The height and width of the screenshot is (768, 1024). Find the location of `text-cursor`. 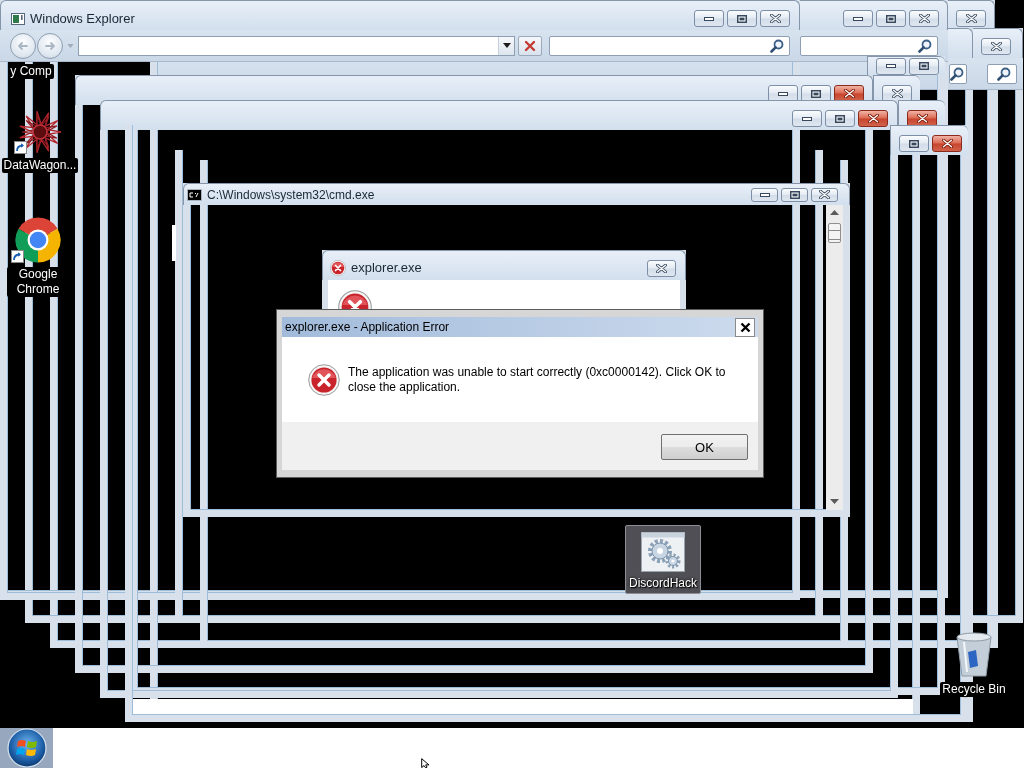

text-cursor is located at coordinates (174, 243).